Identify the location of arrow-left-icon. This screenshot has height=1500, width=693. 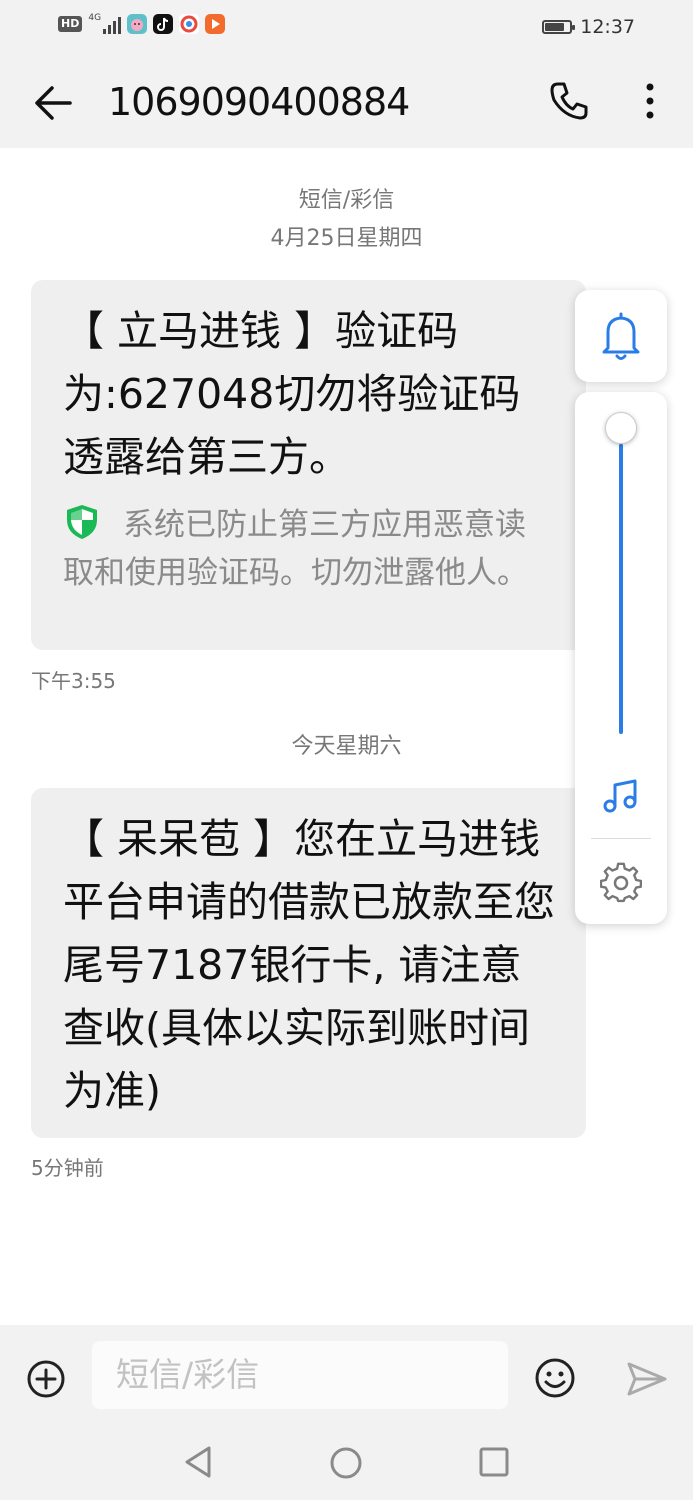
(53, 103).